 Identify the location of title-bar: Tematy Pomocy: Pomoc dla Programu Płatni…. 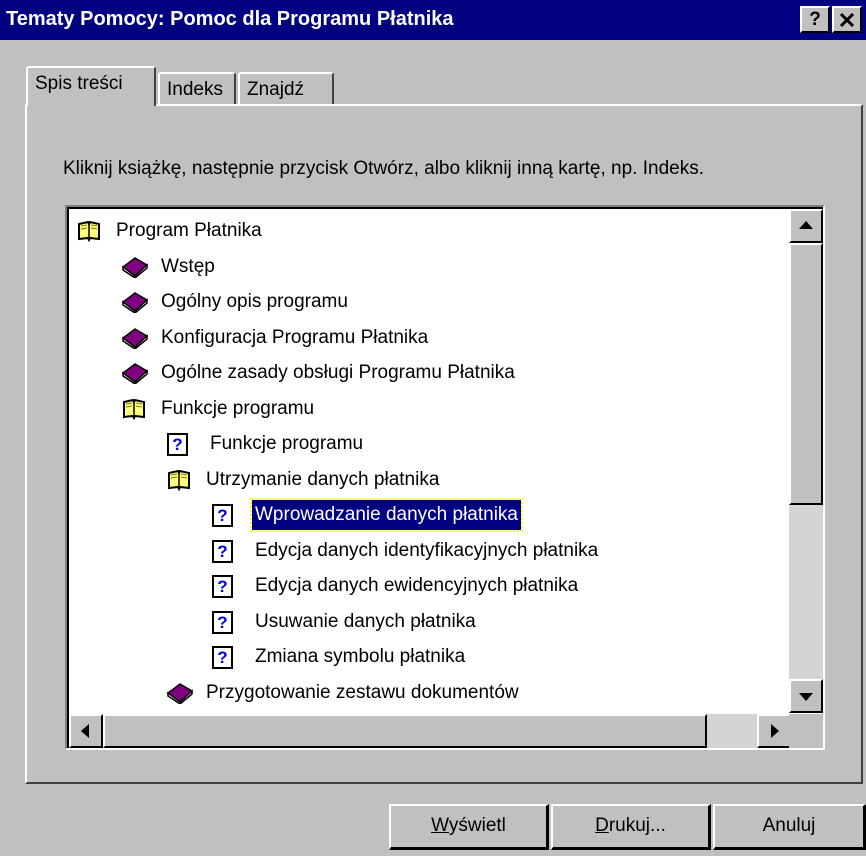
(433, 20).